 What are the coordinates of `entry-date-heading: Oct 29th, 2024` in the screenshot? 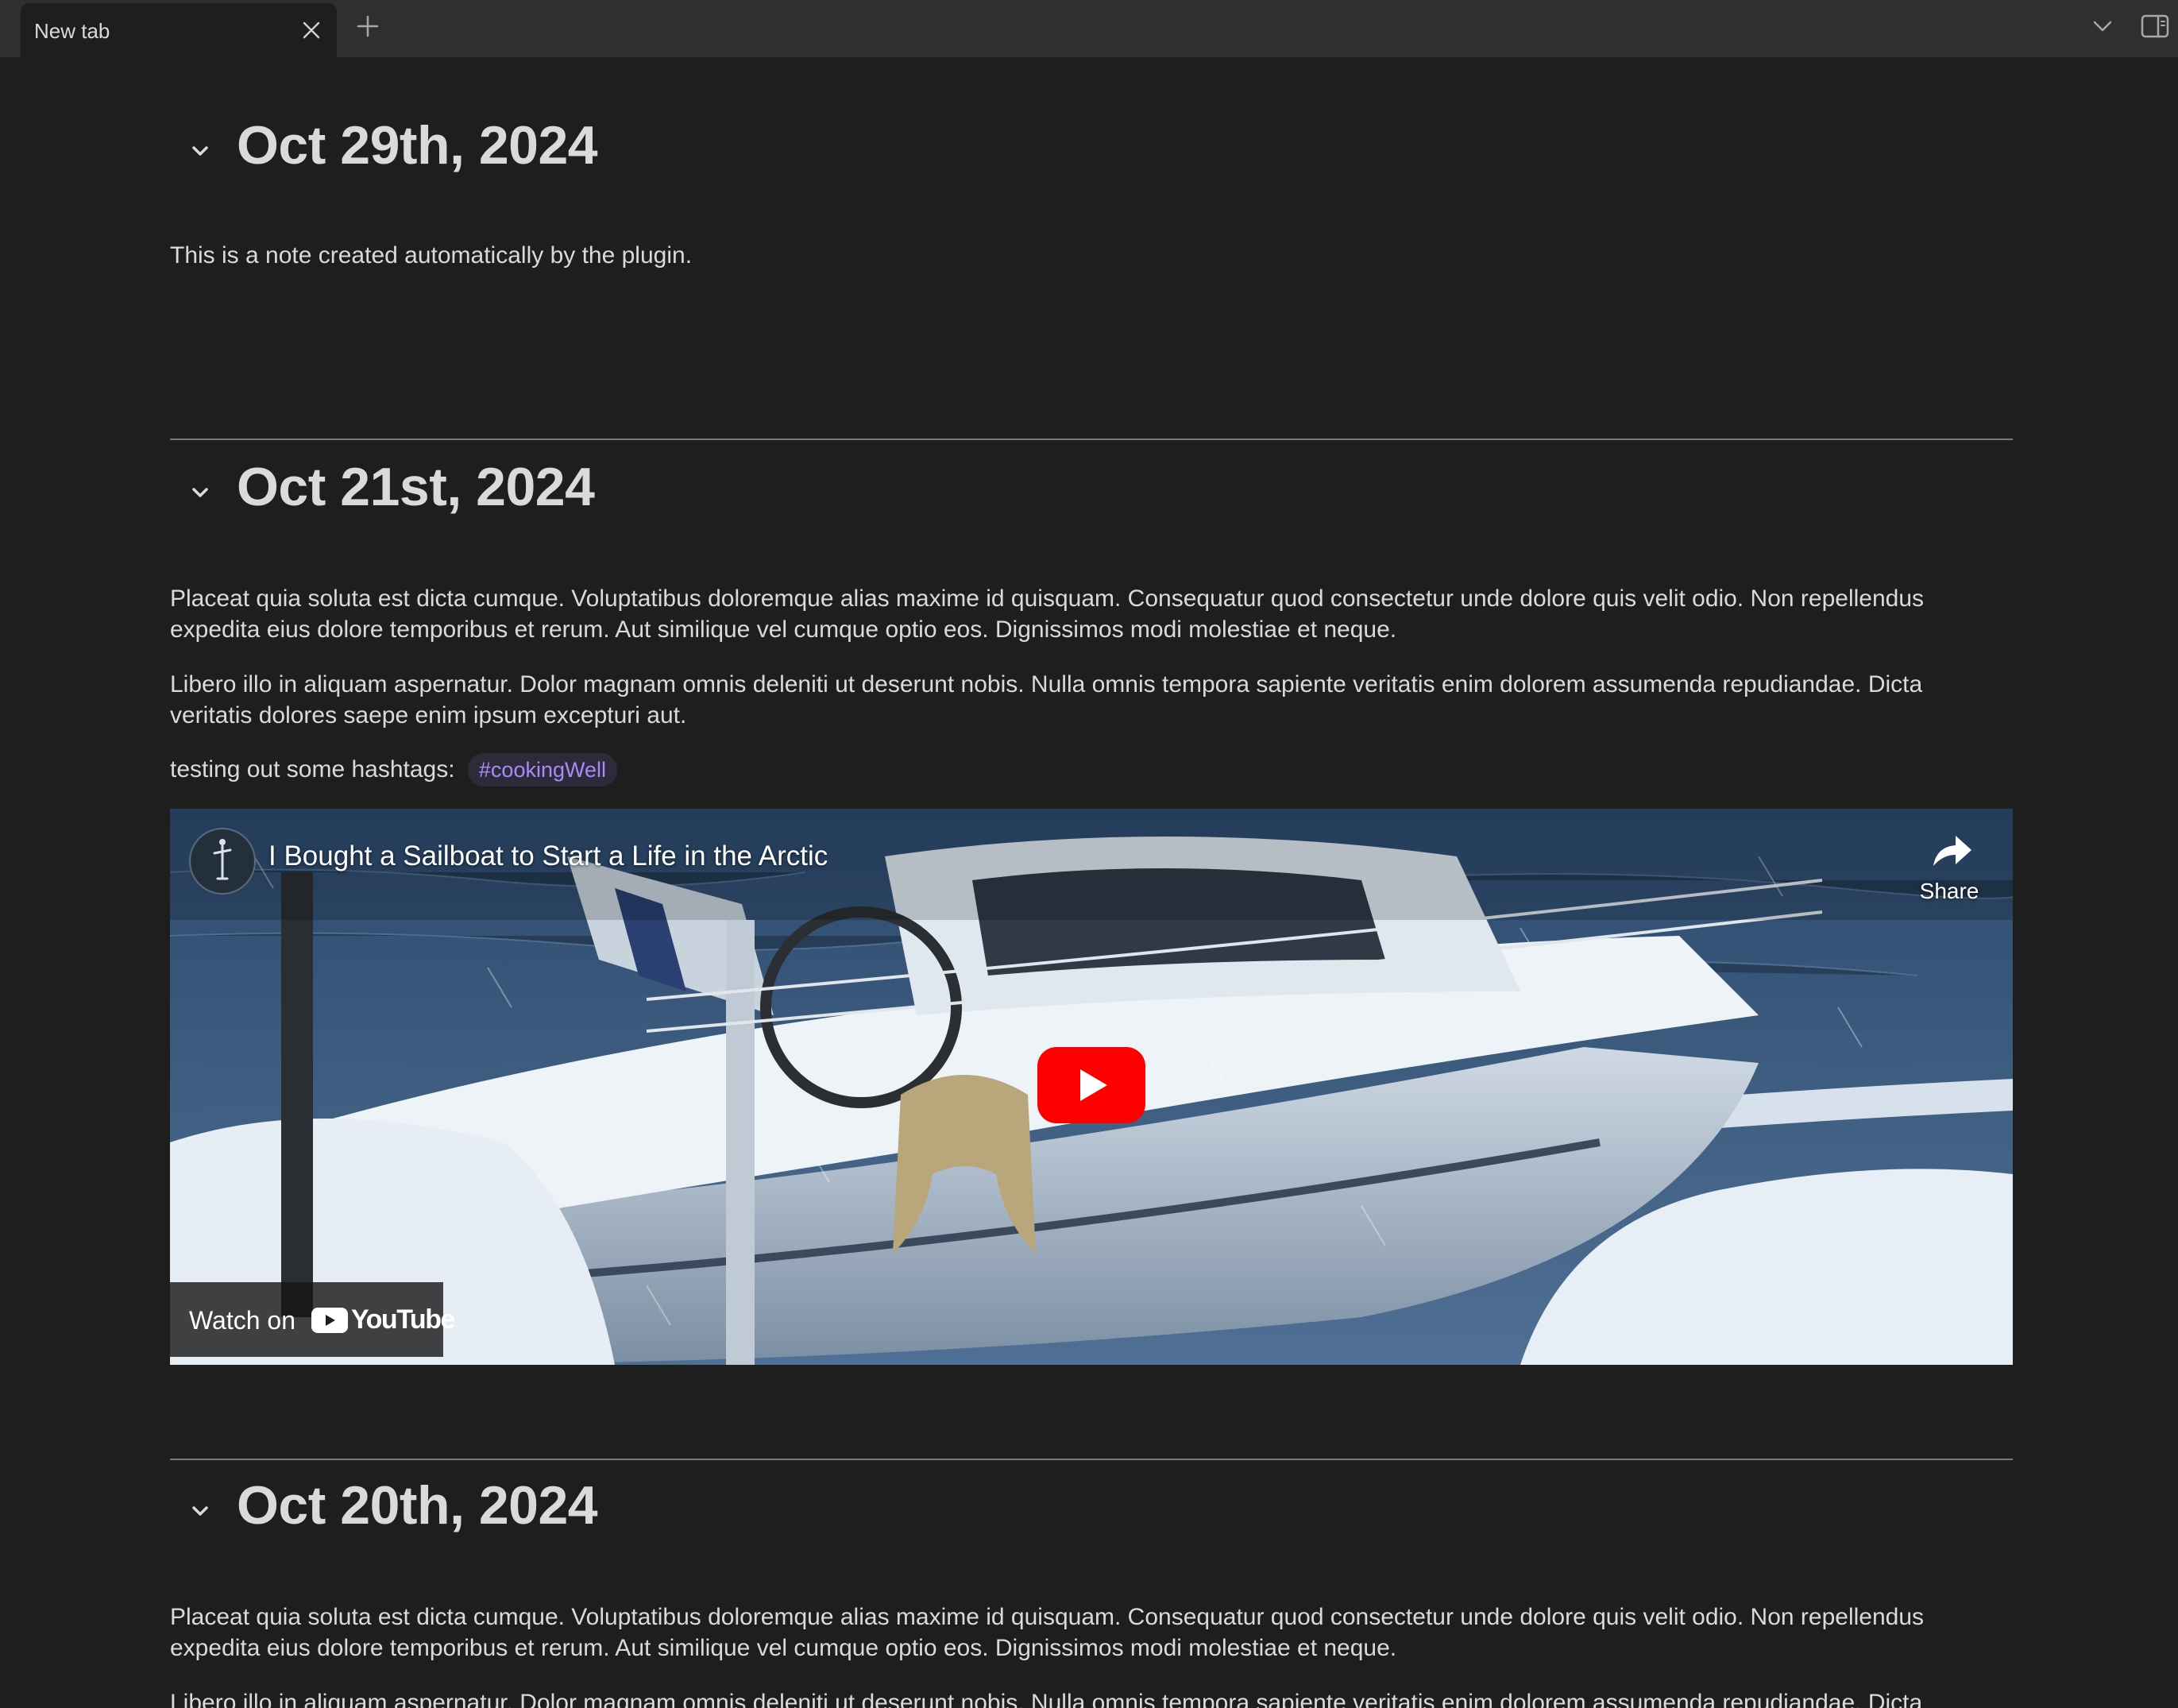 It's located at (417, 145).